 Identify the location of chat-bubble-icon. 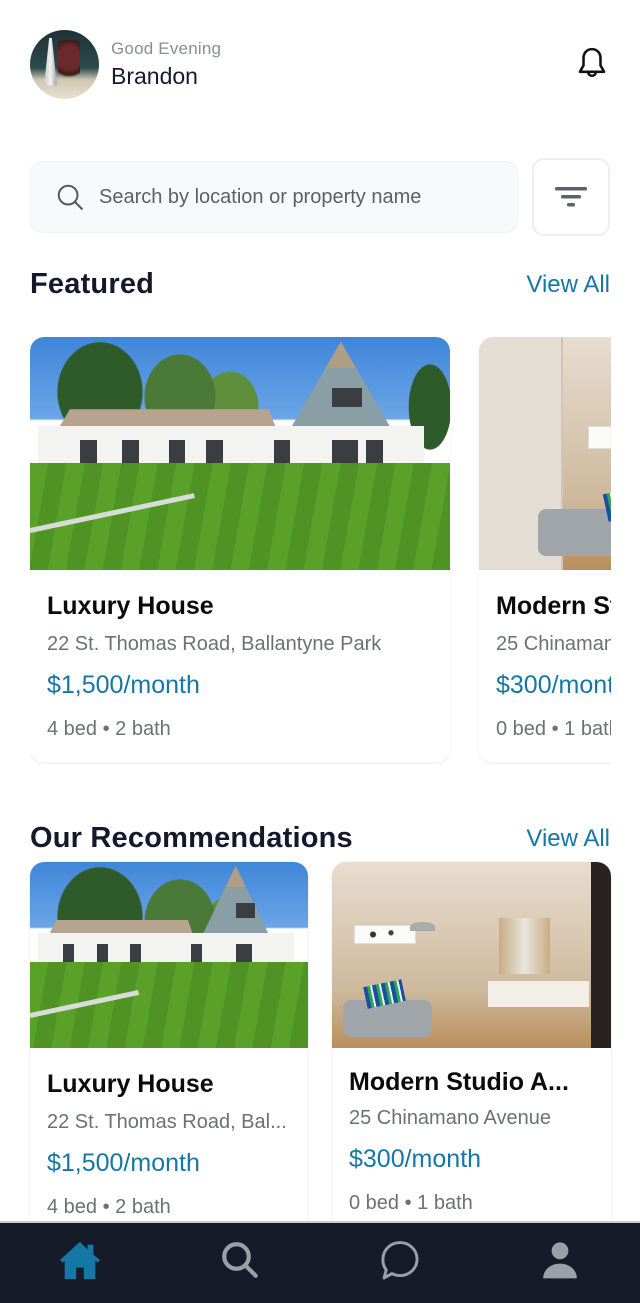
(400, 1260).